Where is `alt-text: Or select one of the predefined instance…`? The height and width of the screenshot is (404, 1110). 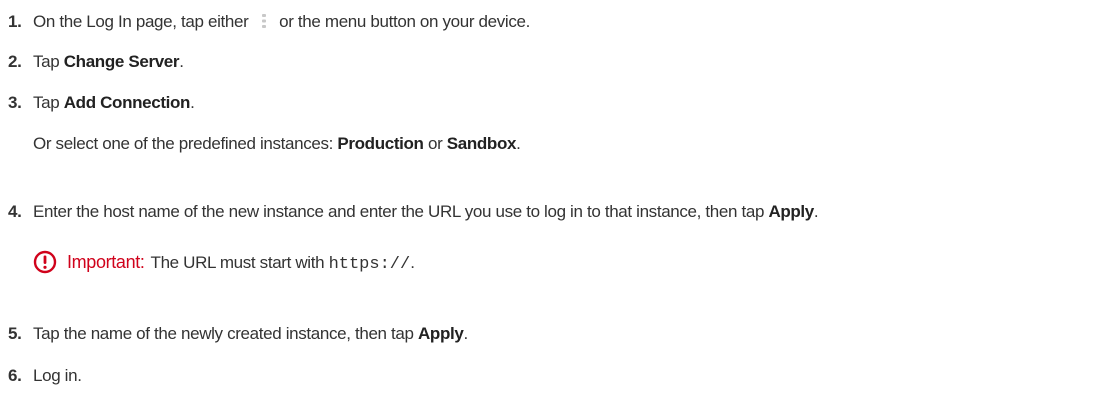 alt-text: Or select one of the predefined instance… is located at coordinates (185, 143).